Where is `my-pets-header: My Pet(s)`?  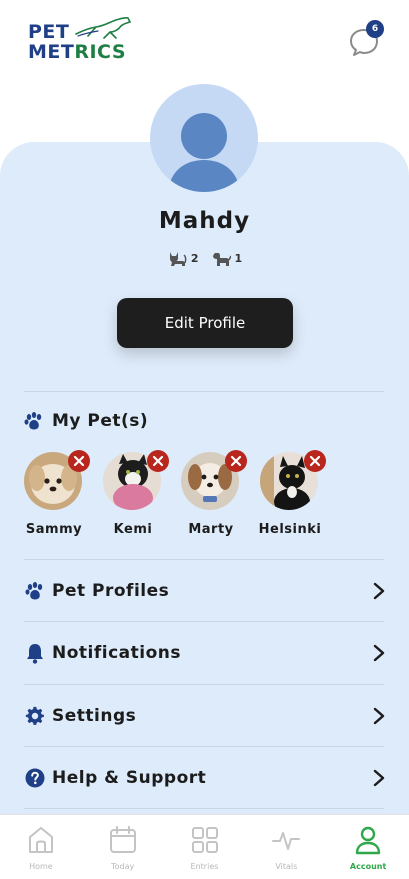
my-pets-header: My Pet(s) is located at coordinates (86, 421).